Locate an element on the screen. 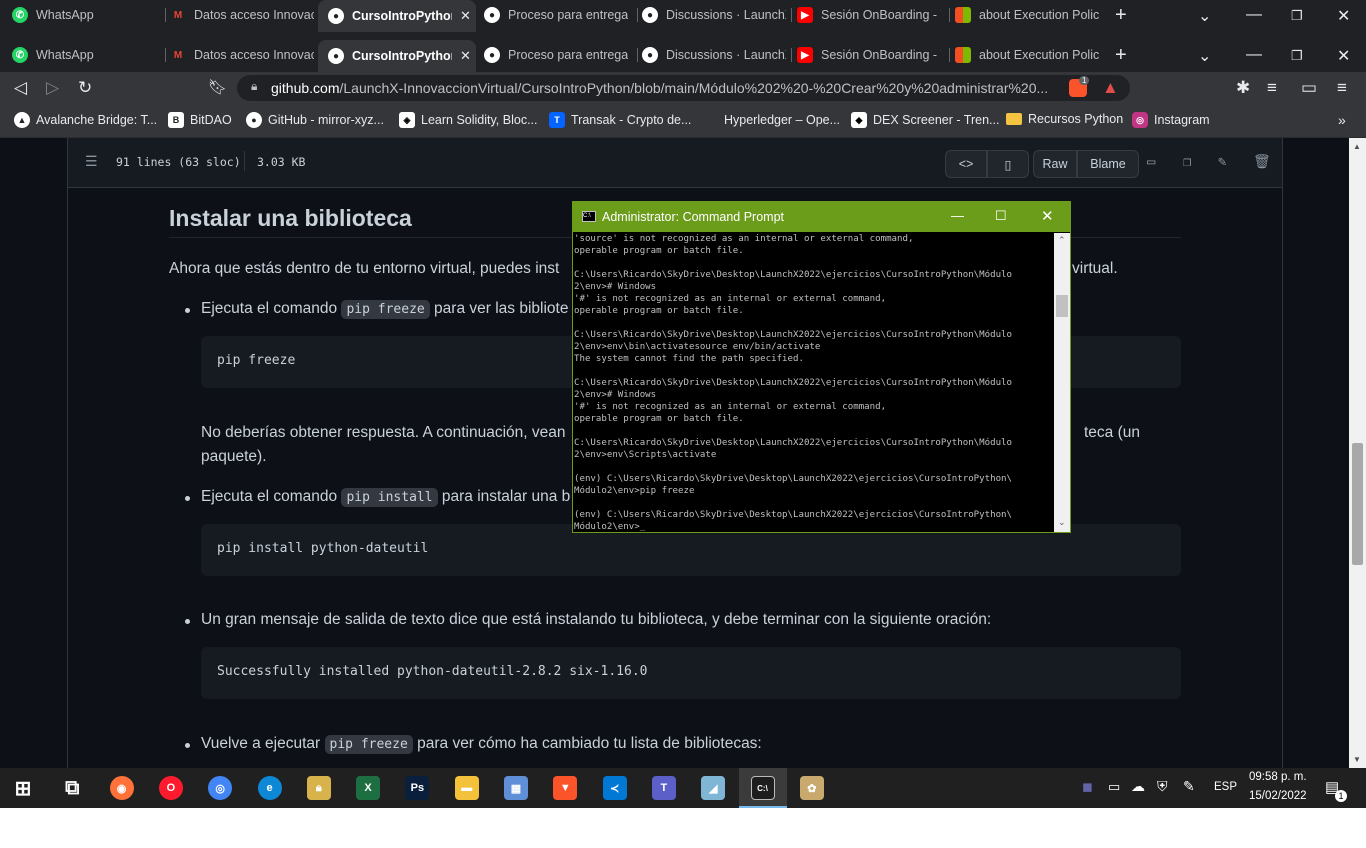 Image resolution: width=1366 pixels, height=848 pixels. copy-icon: ❐ is located at coordinates (1187, 162).